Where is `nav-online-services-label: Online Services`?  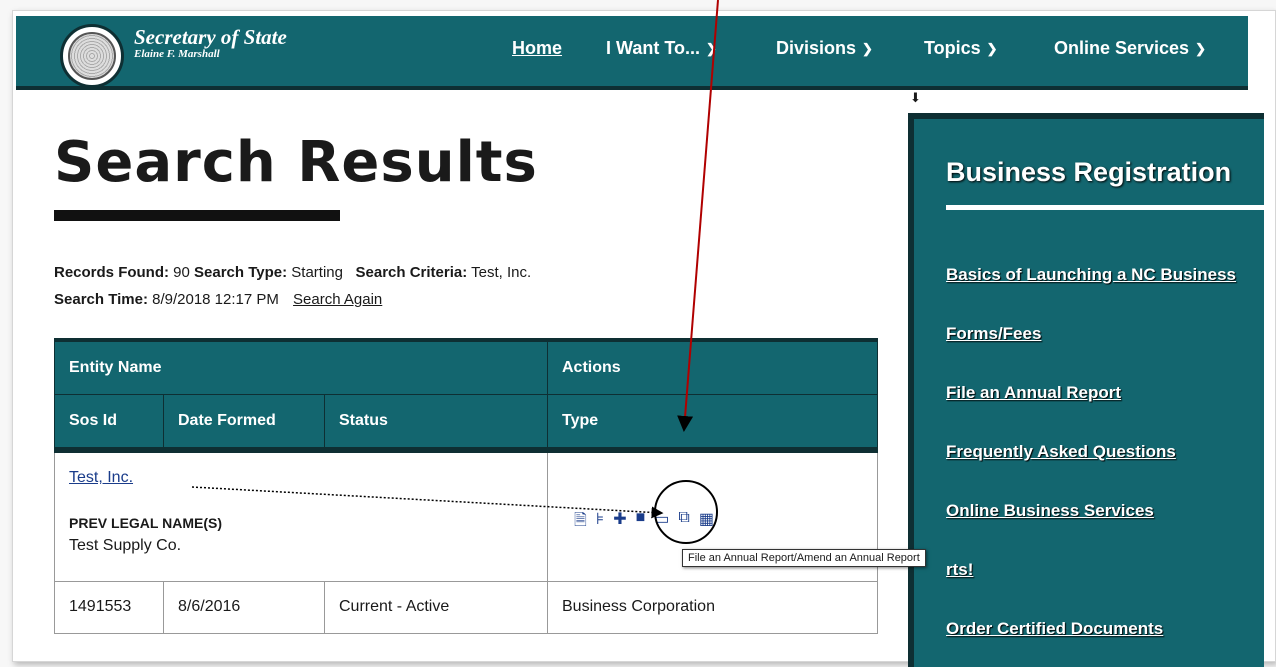
nav-online-services-label: Online Services is located at coordinates (1122, 48).